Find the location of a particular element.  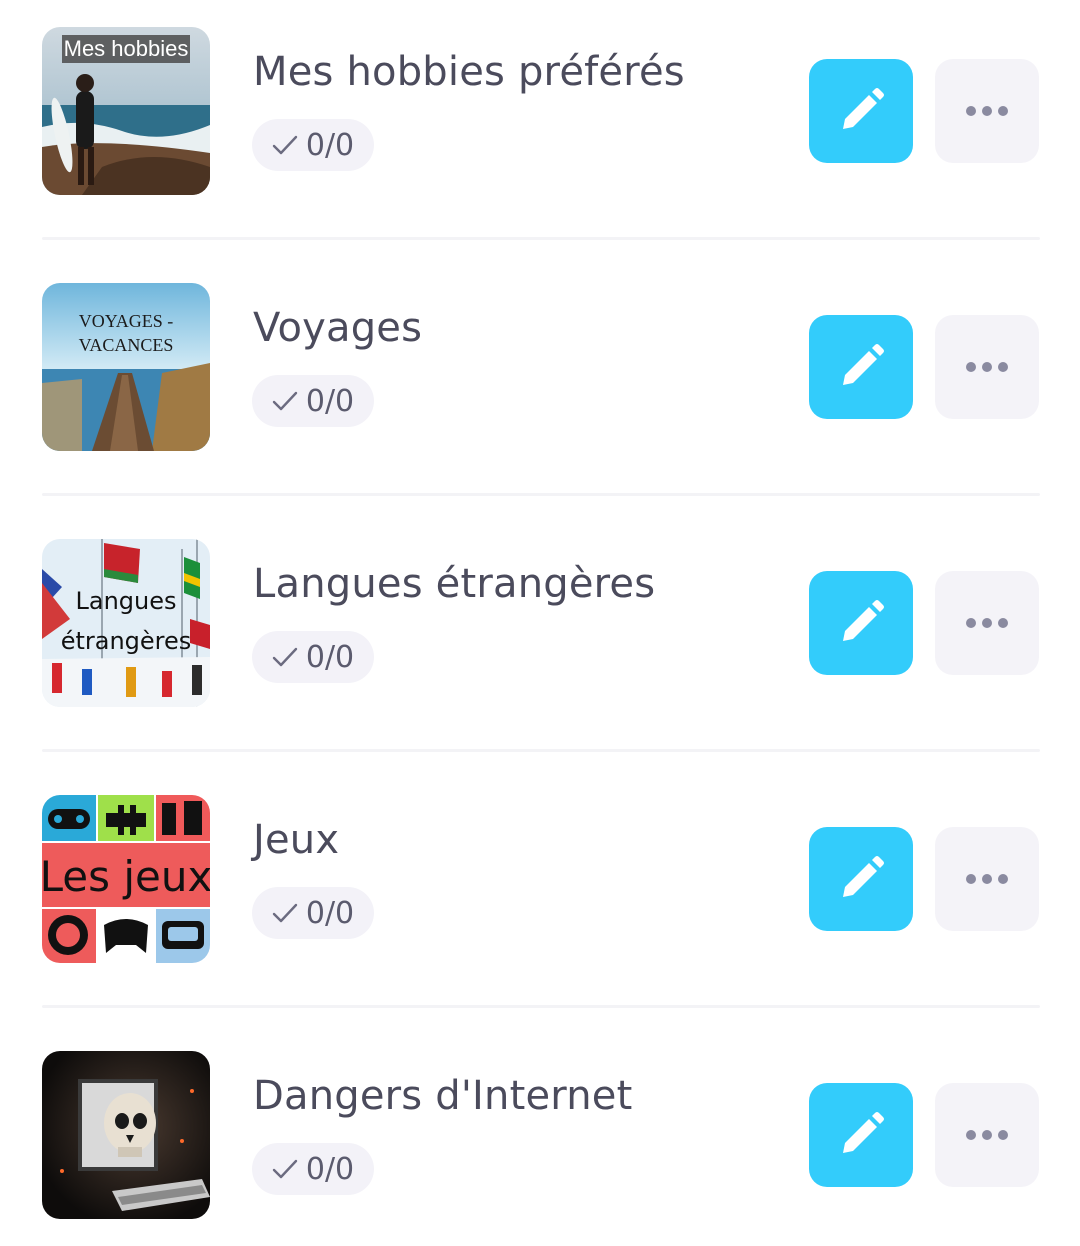

item-title: Voyages is located at coordinates (338, 328).